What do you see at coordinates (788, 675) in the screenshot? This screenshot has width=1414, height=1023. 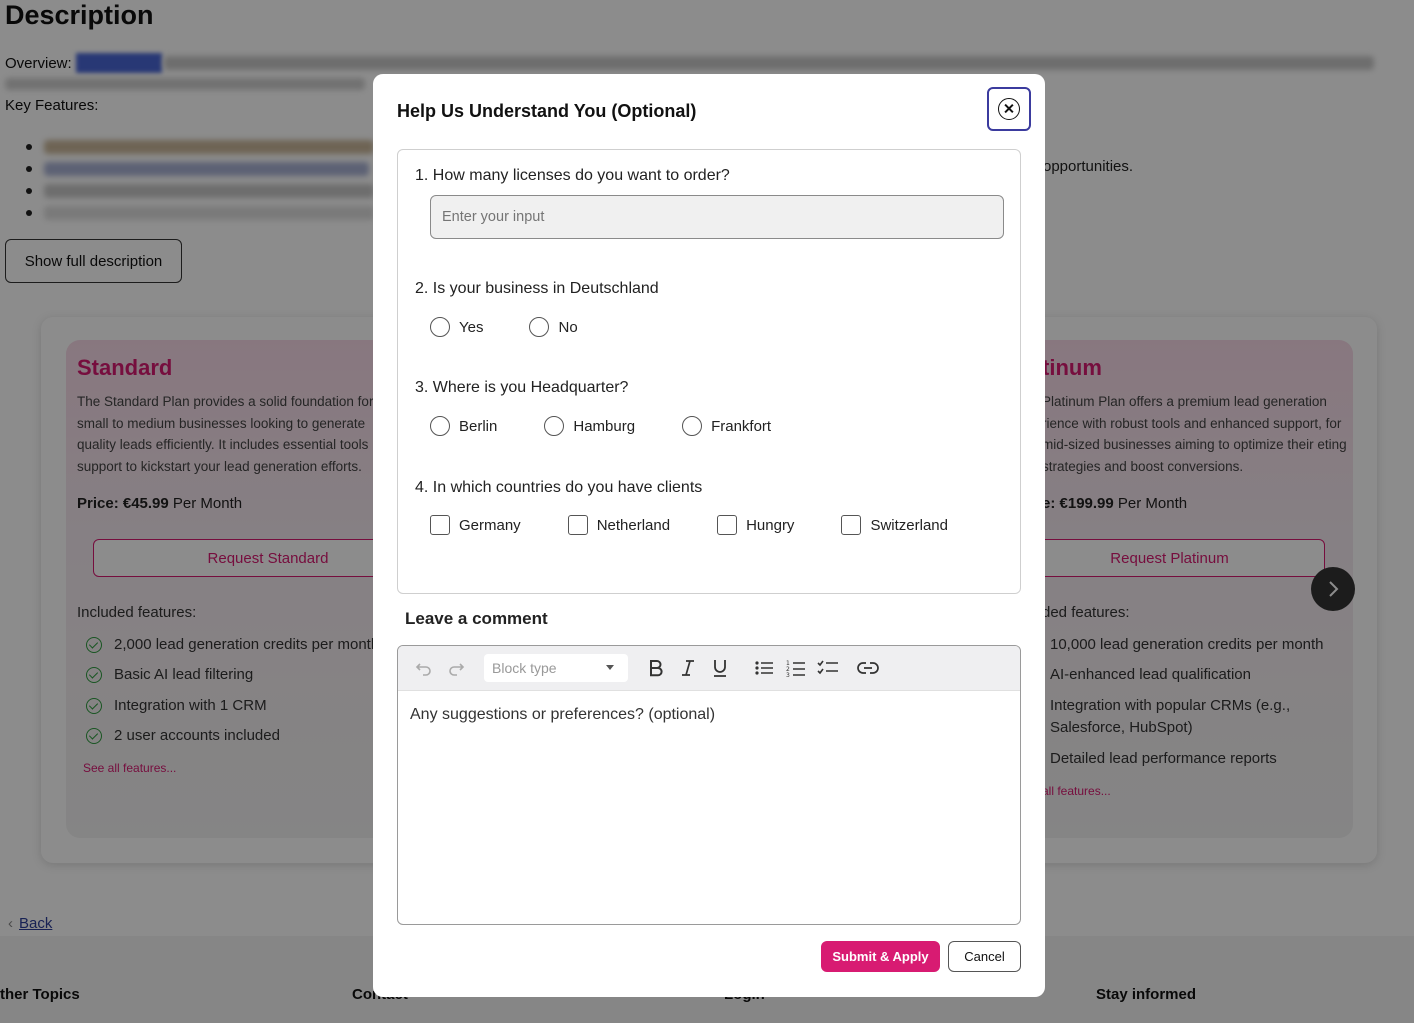 I see `svg-text: 3` at bounding box center [788, 675].